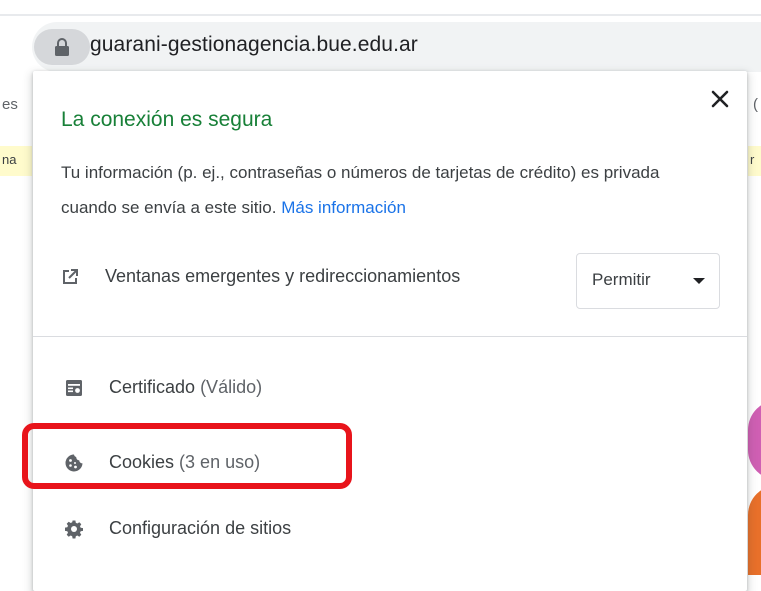 The width and height of the screenshot is (761, 591). I want to click on certificate-icon, so click(74, 388).